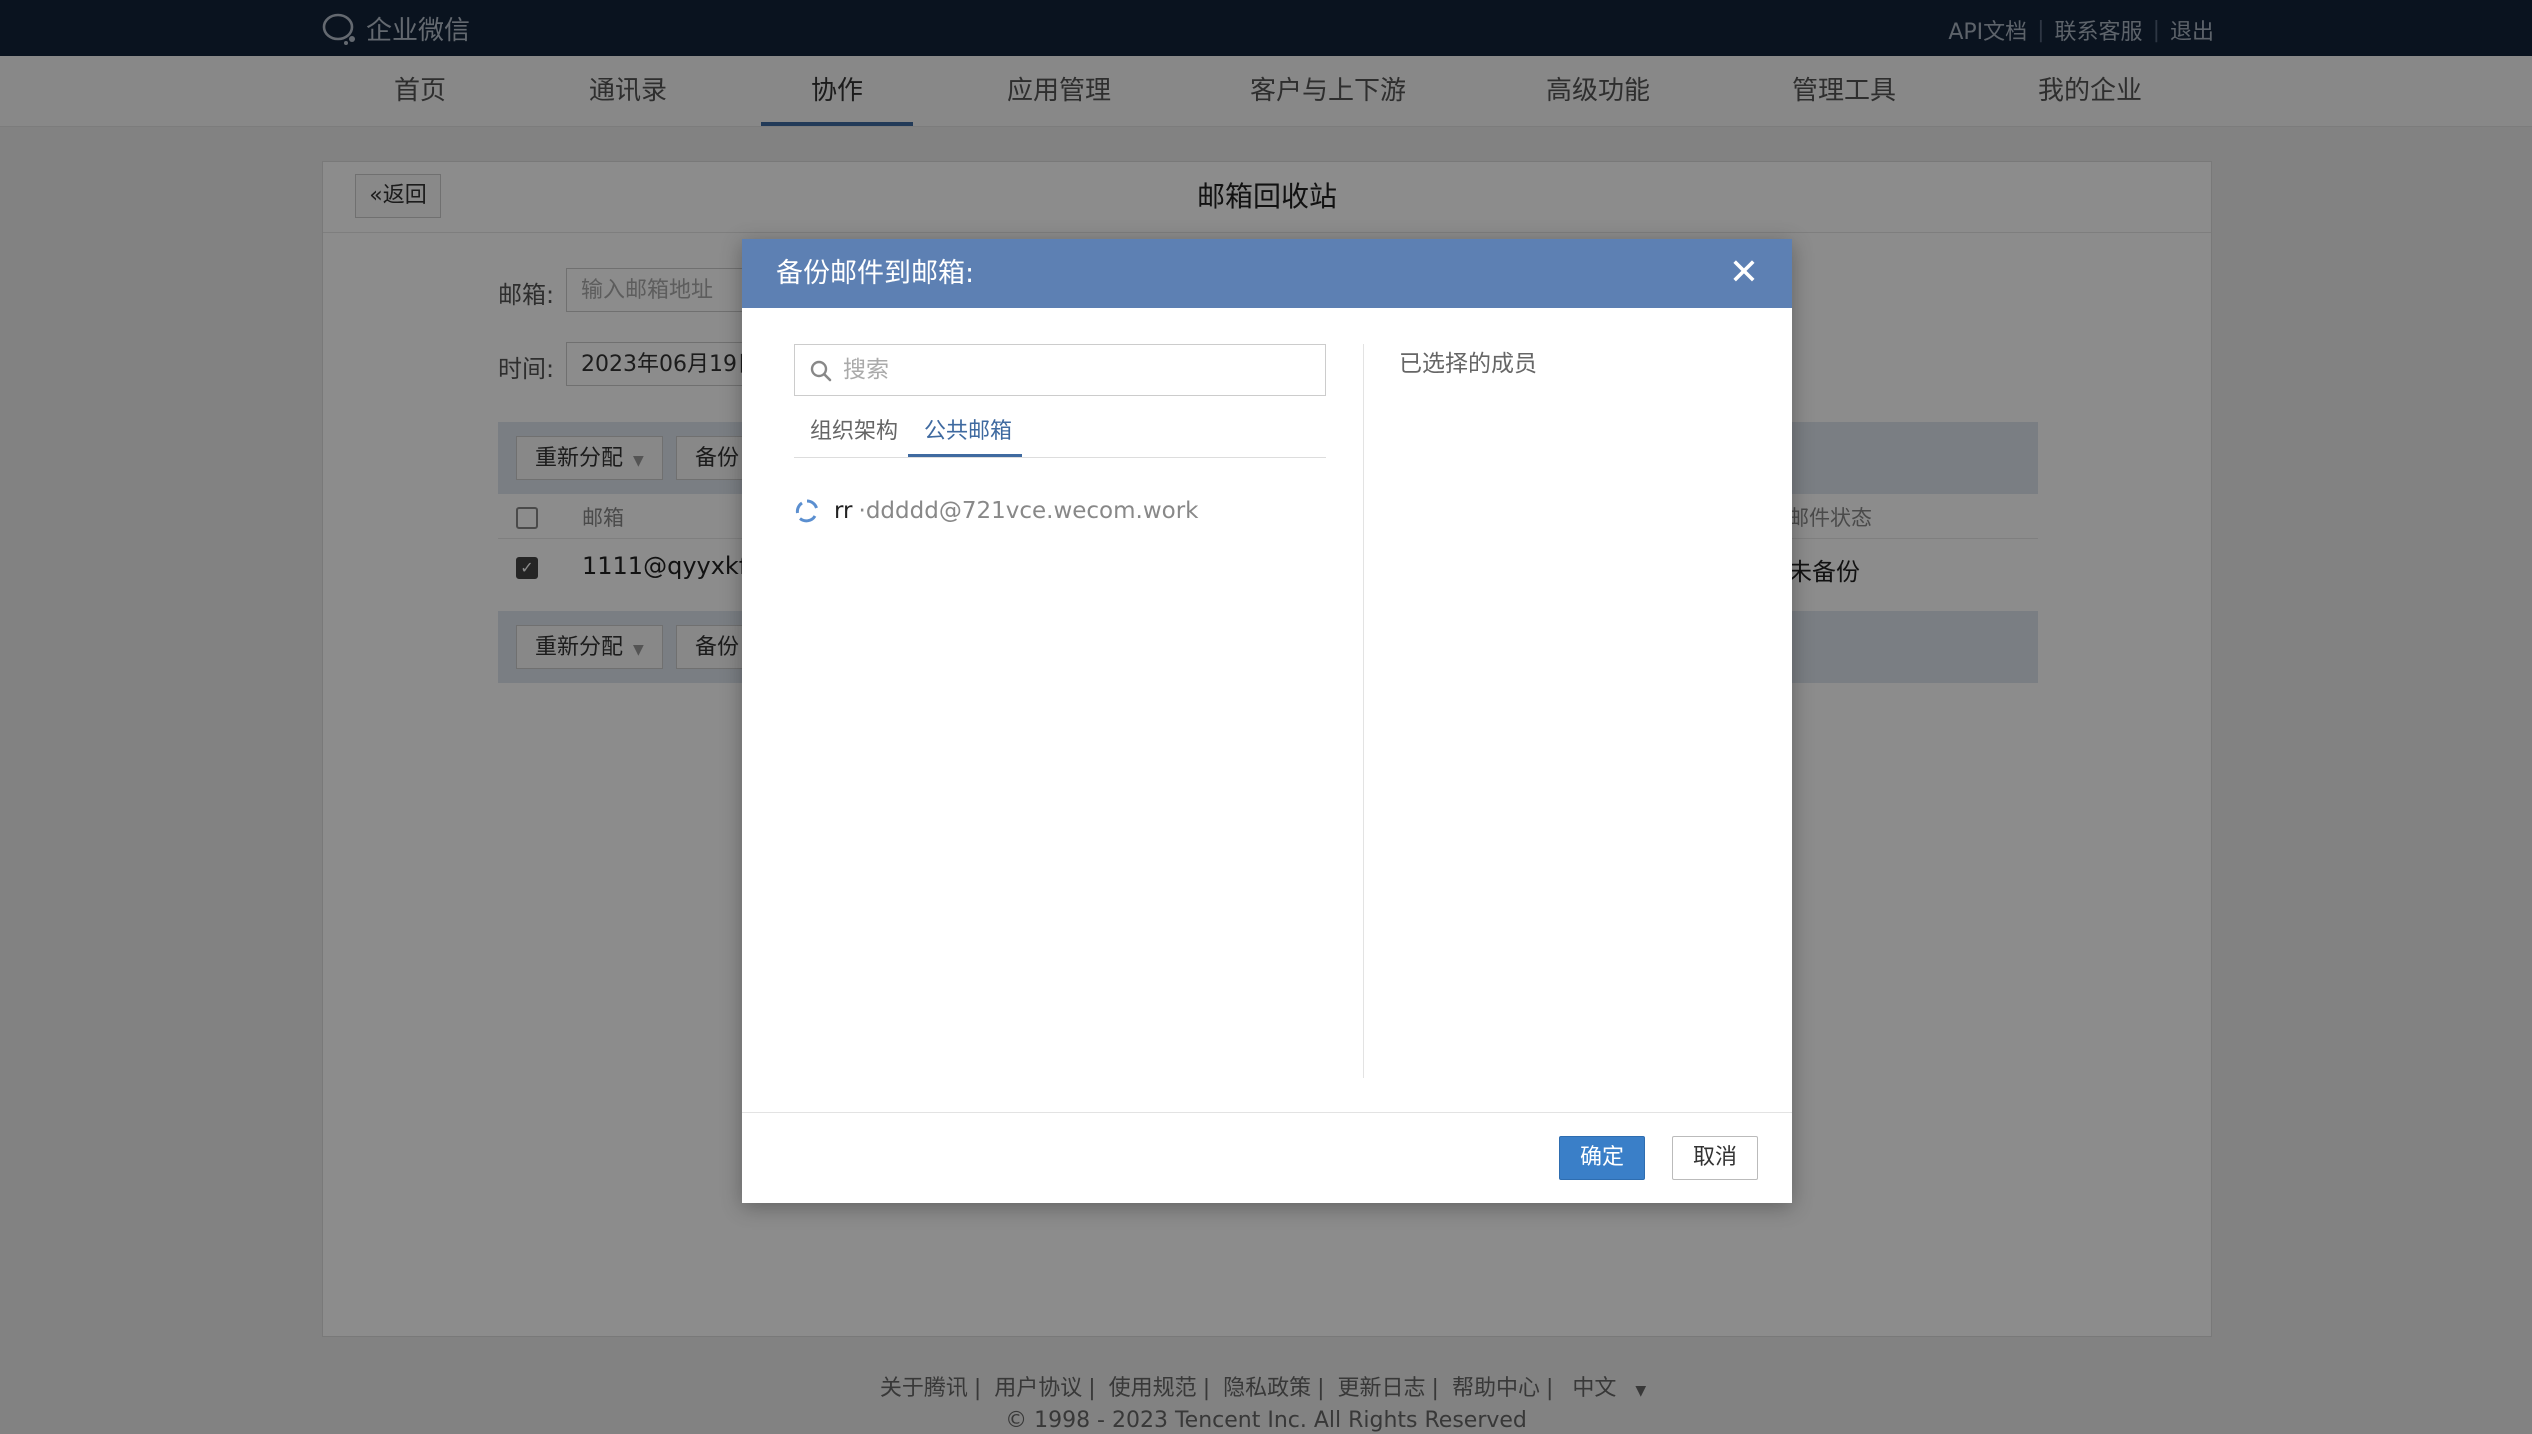 The width and height of the screenshot is (2532, 1434). What do you see at coordinates (965, 455) in the screenshot?
I see `tab-active-indicator` at bounding box center [965, 455].